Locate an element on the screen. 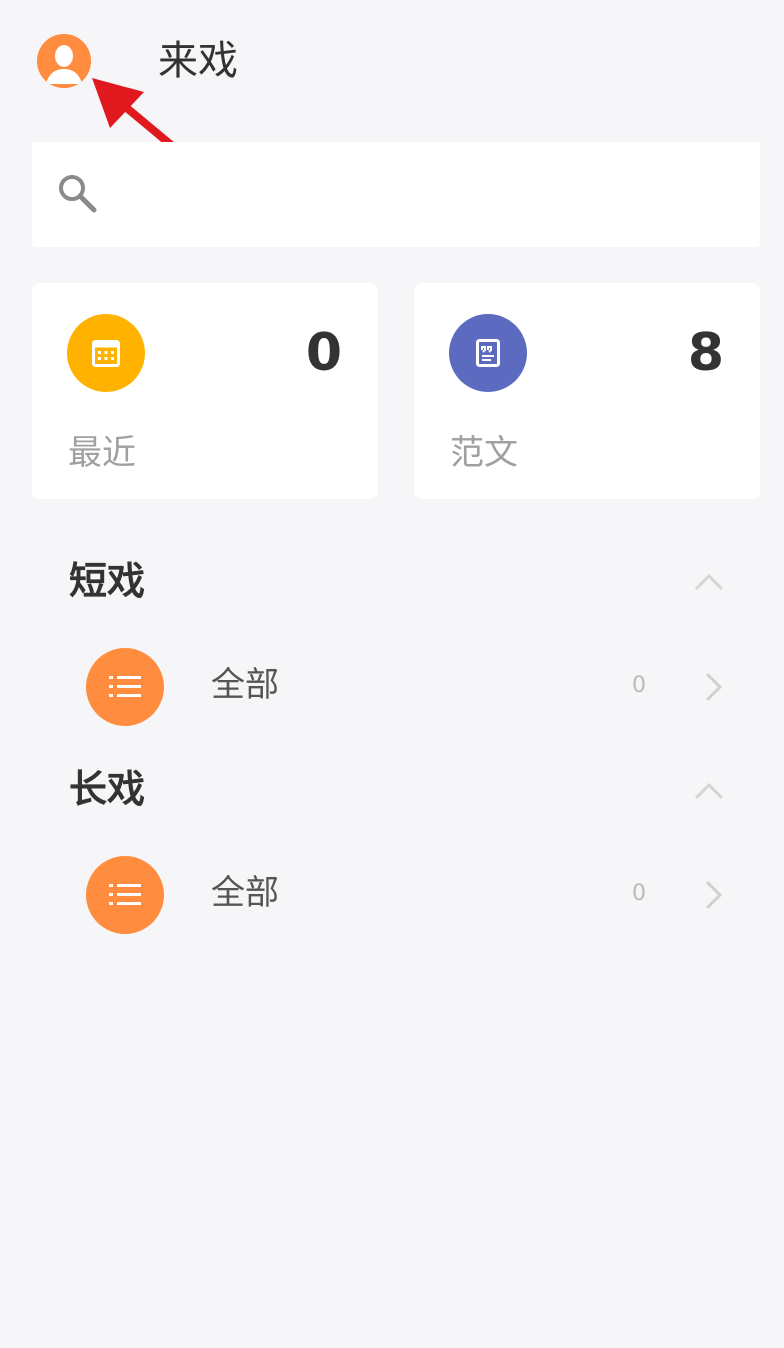 This screenshot has width=784, height=1348. list-item-short-all: 全部 0 is located at coordinates (392, 688).